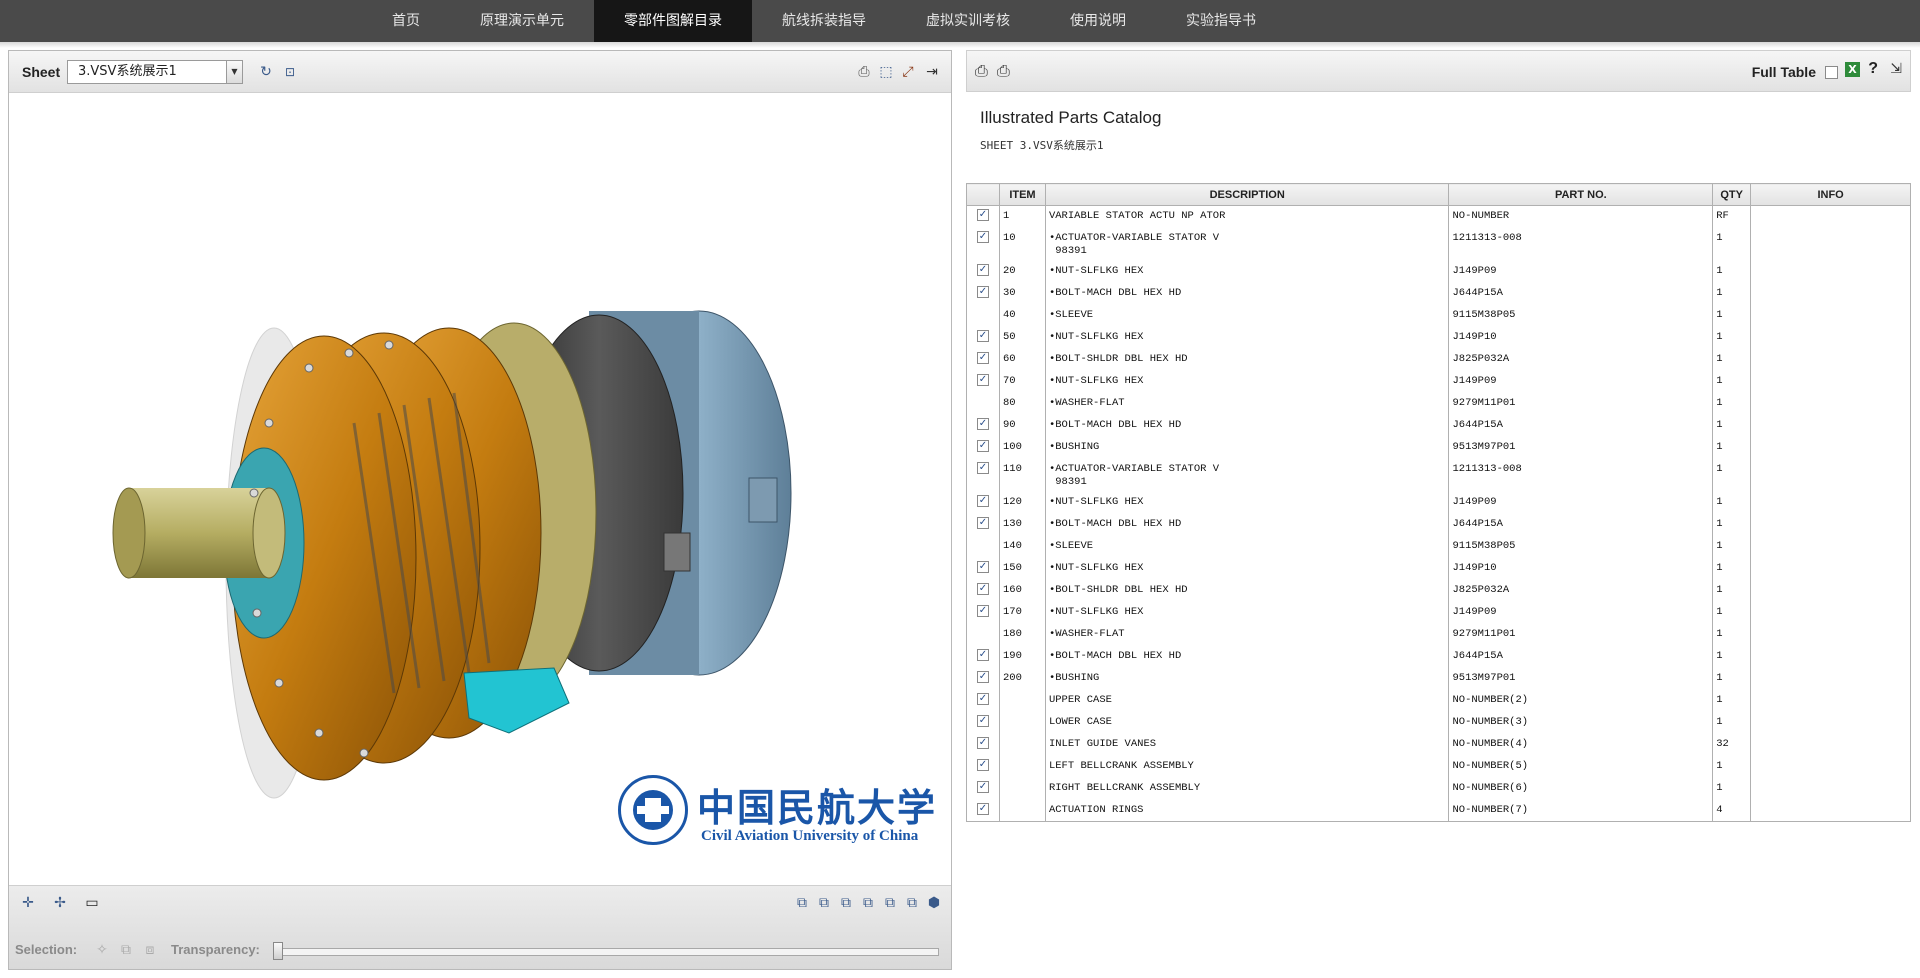  I want to click on table-row: ✓ 170 •NUT-SLFLKG HEX J149P09 1, so click(1438, 612).